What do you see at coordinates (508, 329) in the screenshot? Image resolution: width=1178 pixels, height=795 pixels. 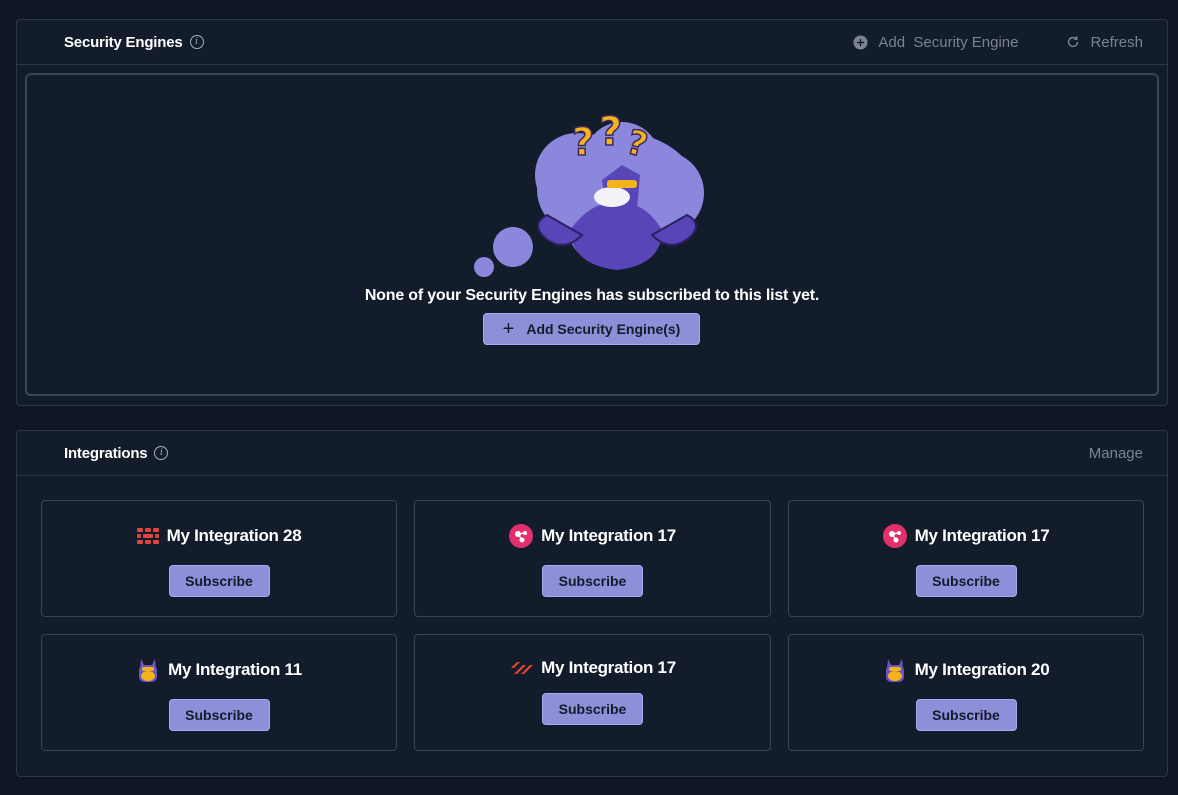 I see `plus-icon: +` at bounding box center [508, 329].